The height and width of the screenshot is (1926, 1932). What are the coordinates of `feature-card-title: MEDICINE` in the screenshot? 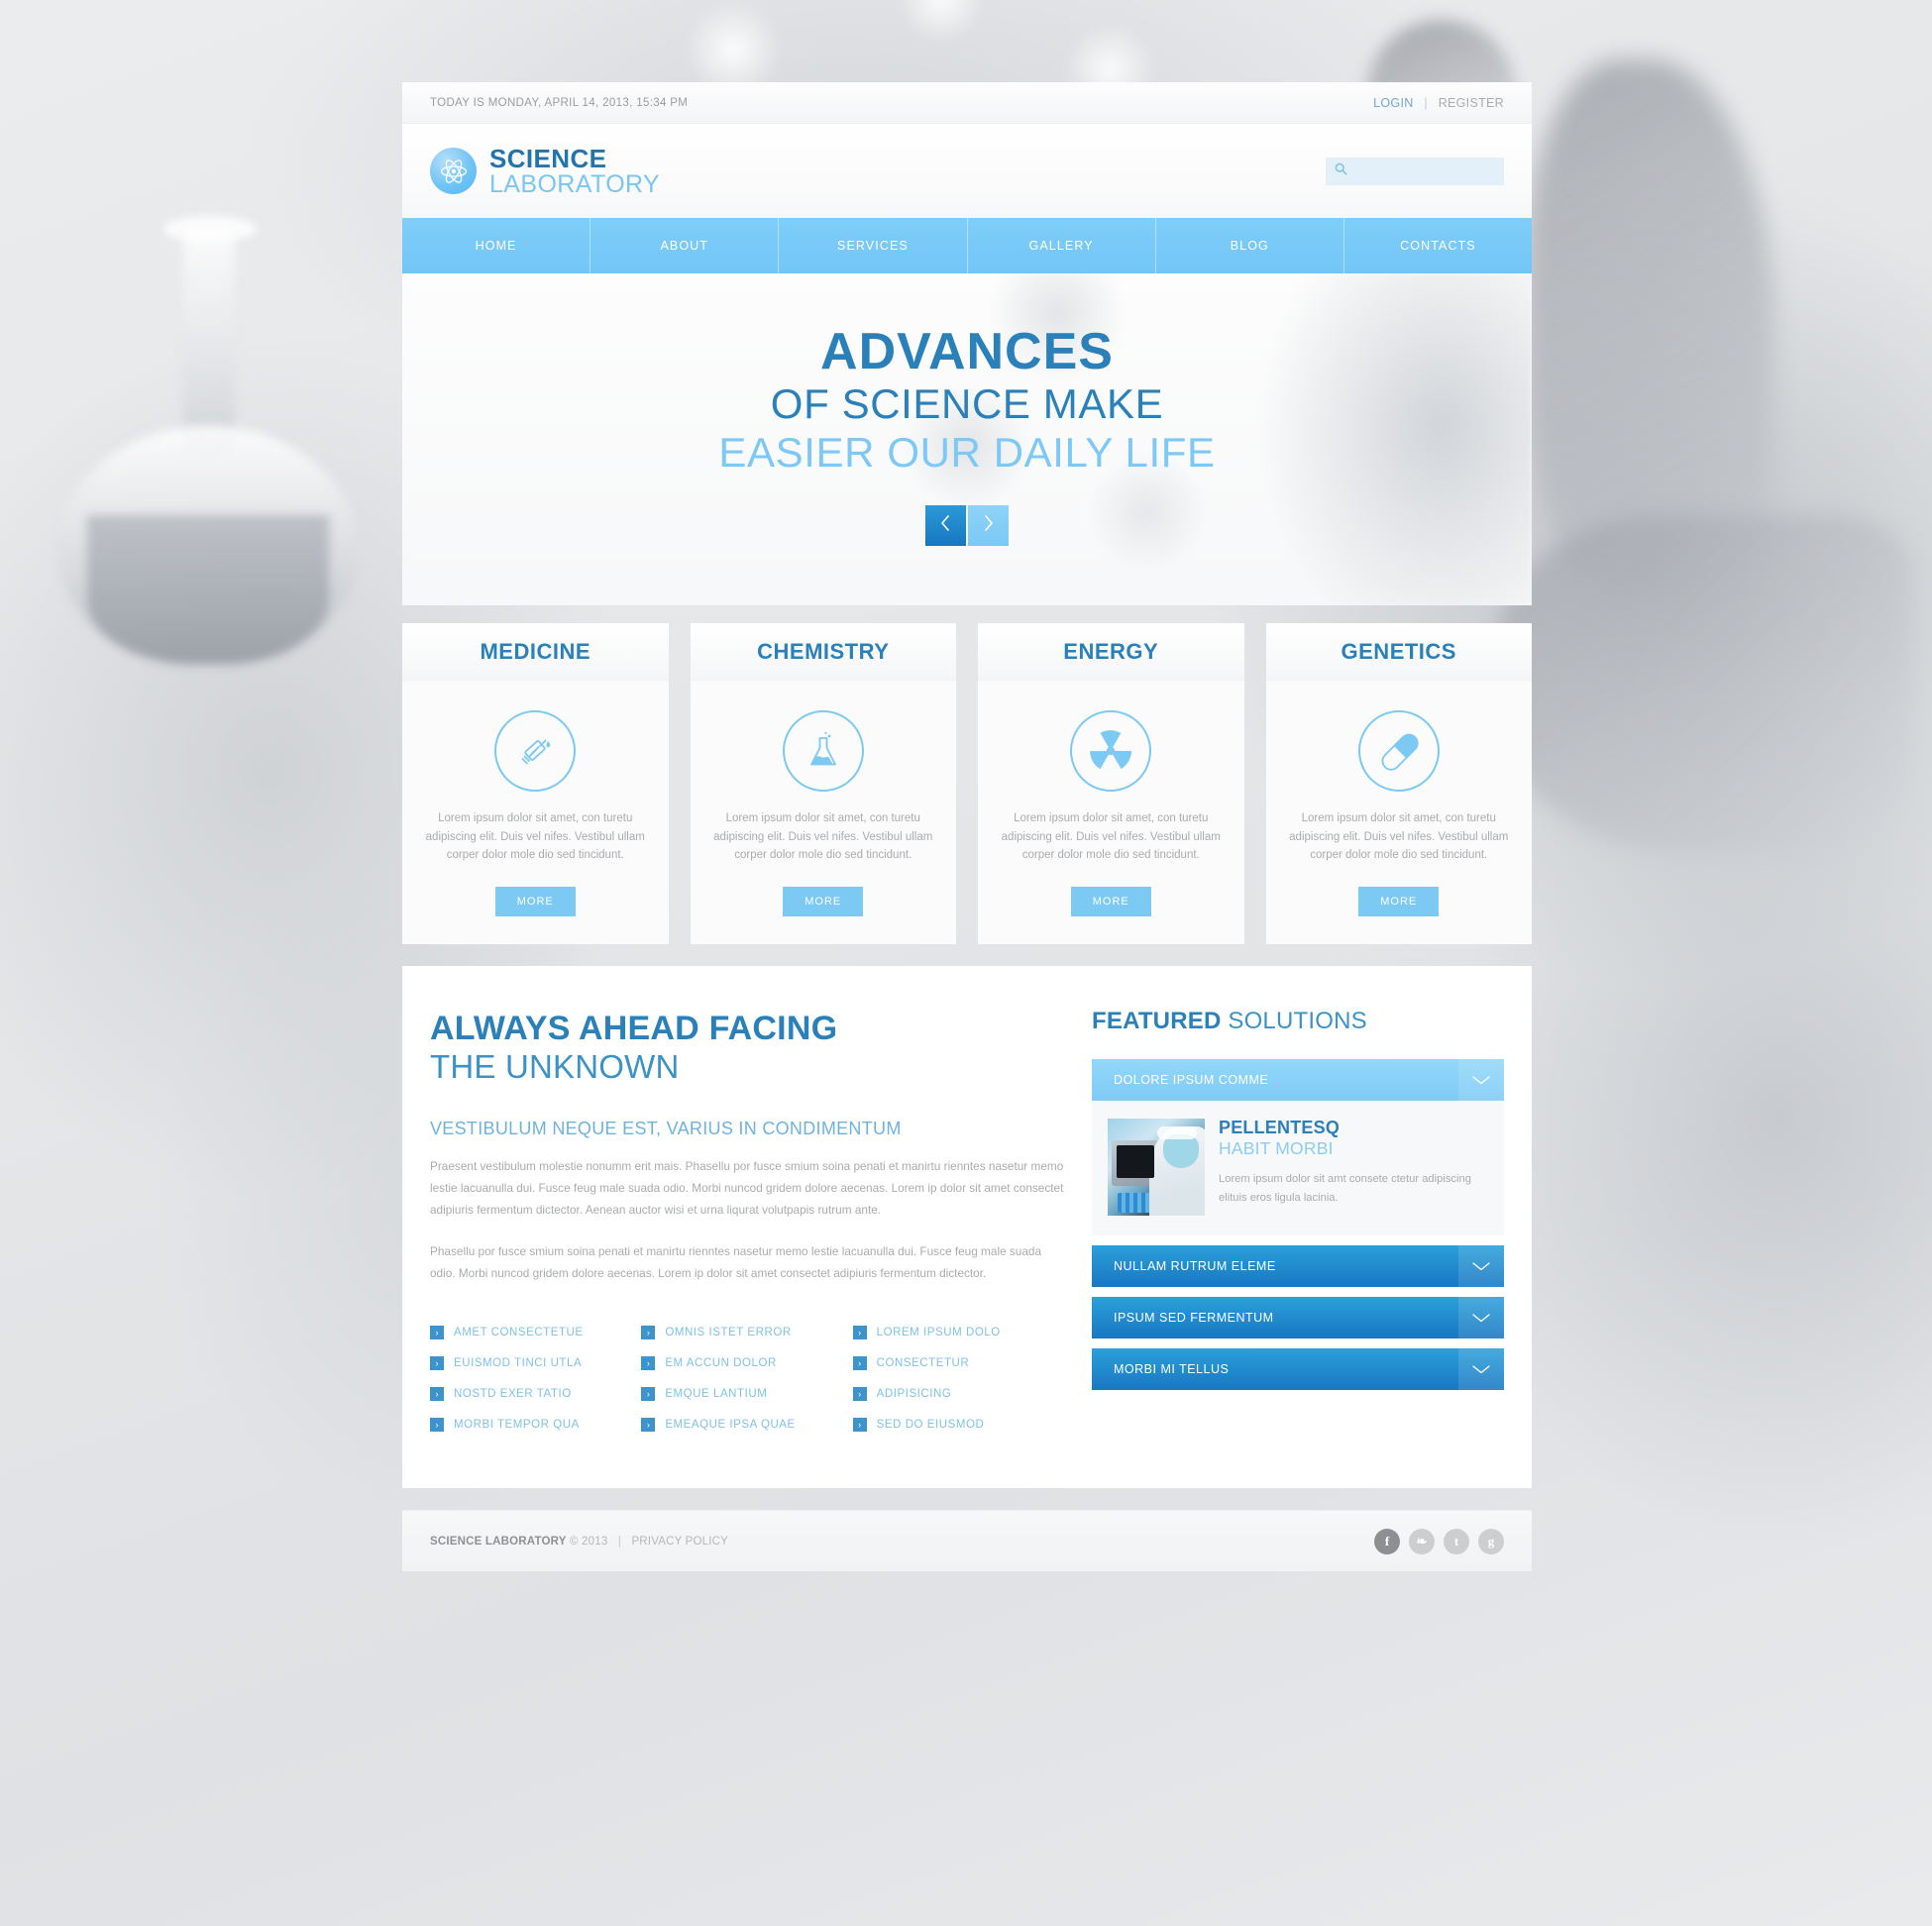 It's located at (535, 651).